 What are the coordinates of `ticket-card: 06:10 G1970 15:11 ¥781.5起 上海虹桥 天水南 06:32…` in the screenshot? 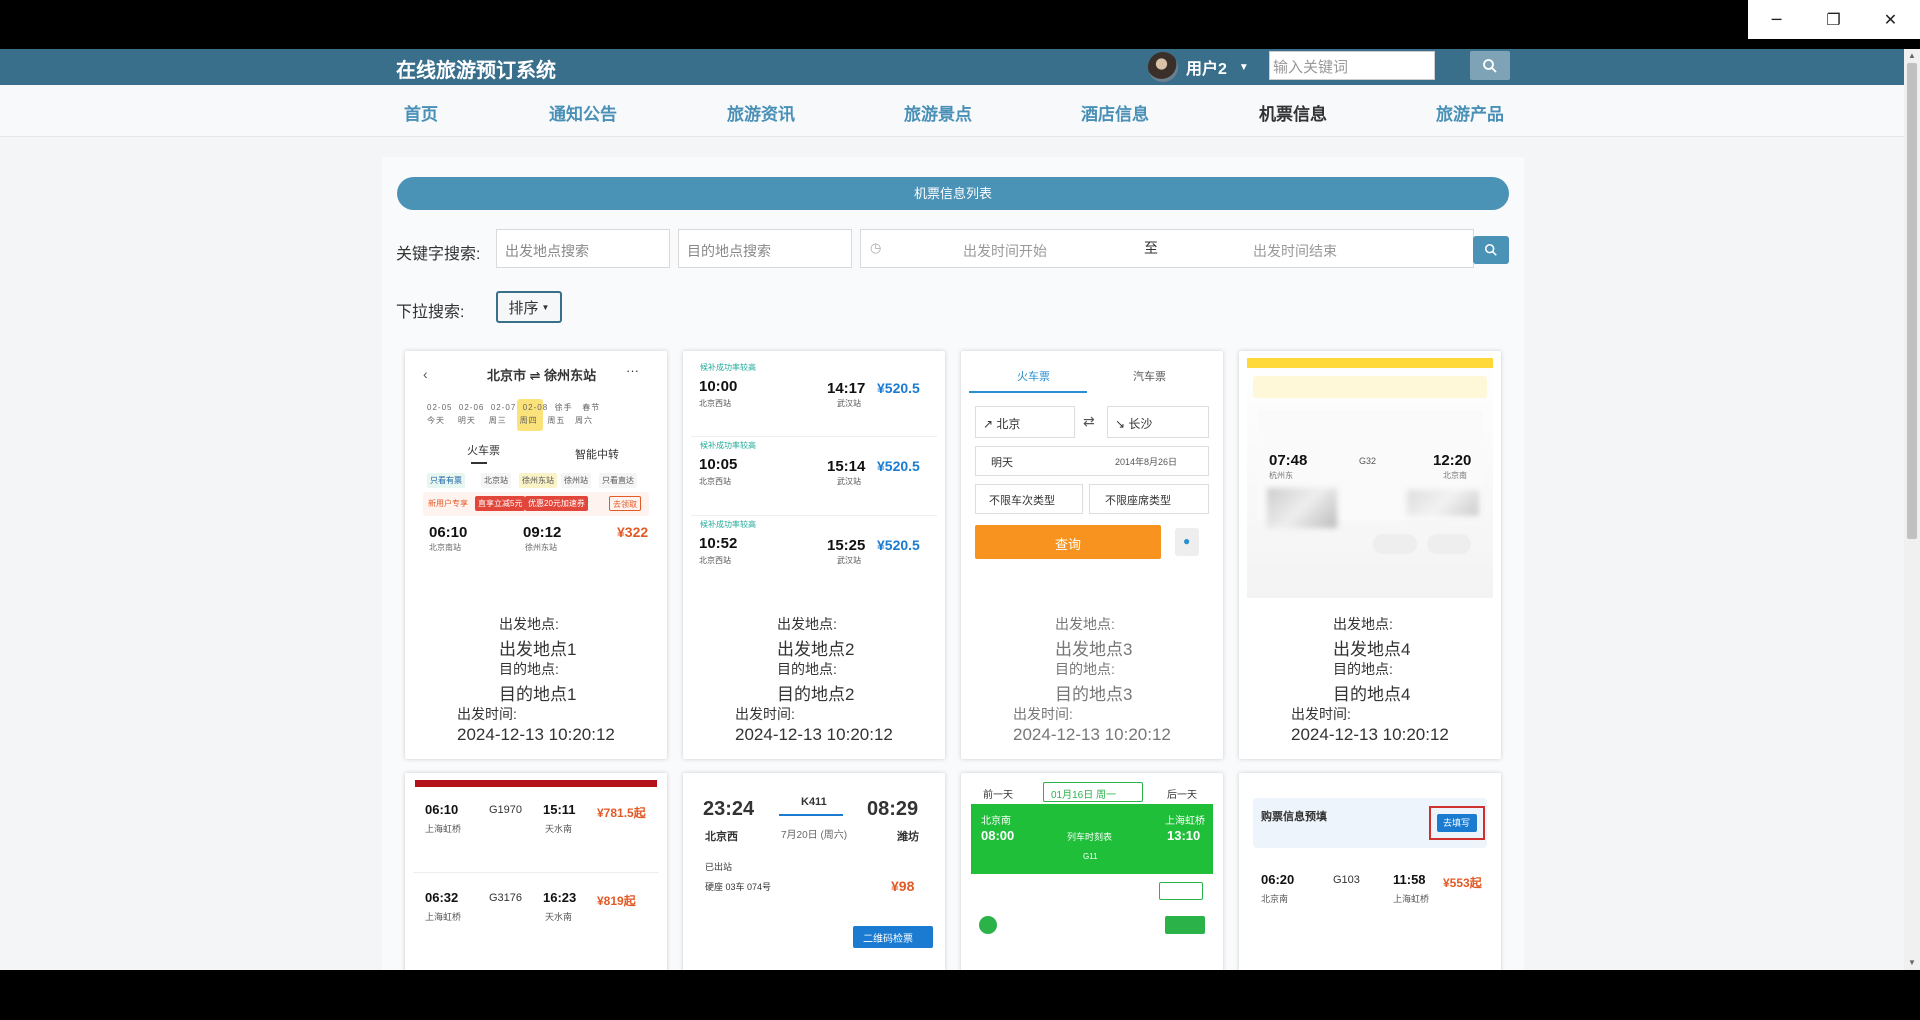 It's located at (536, 871).